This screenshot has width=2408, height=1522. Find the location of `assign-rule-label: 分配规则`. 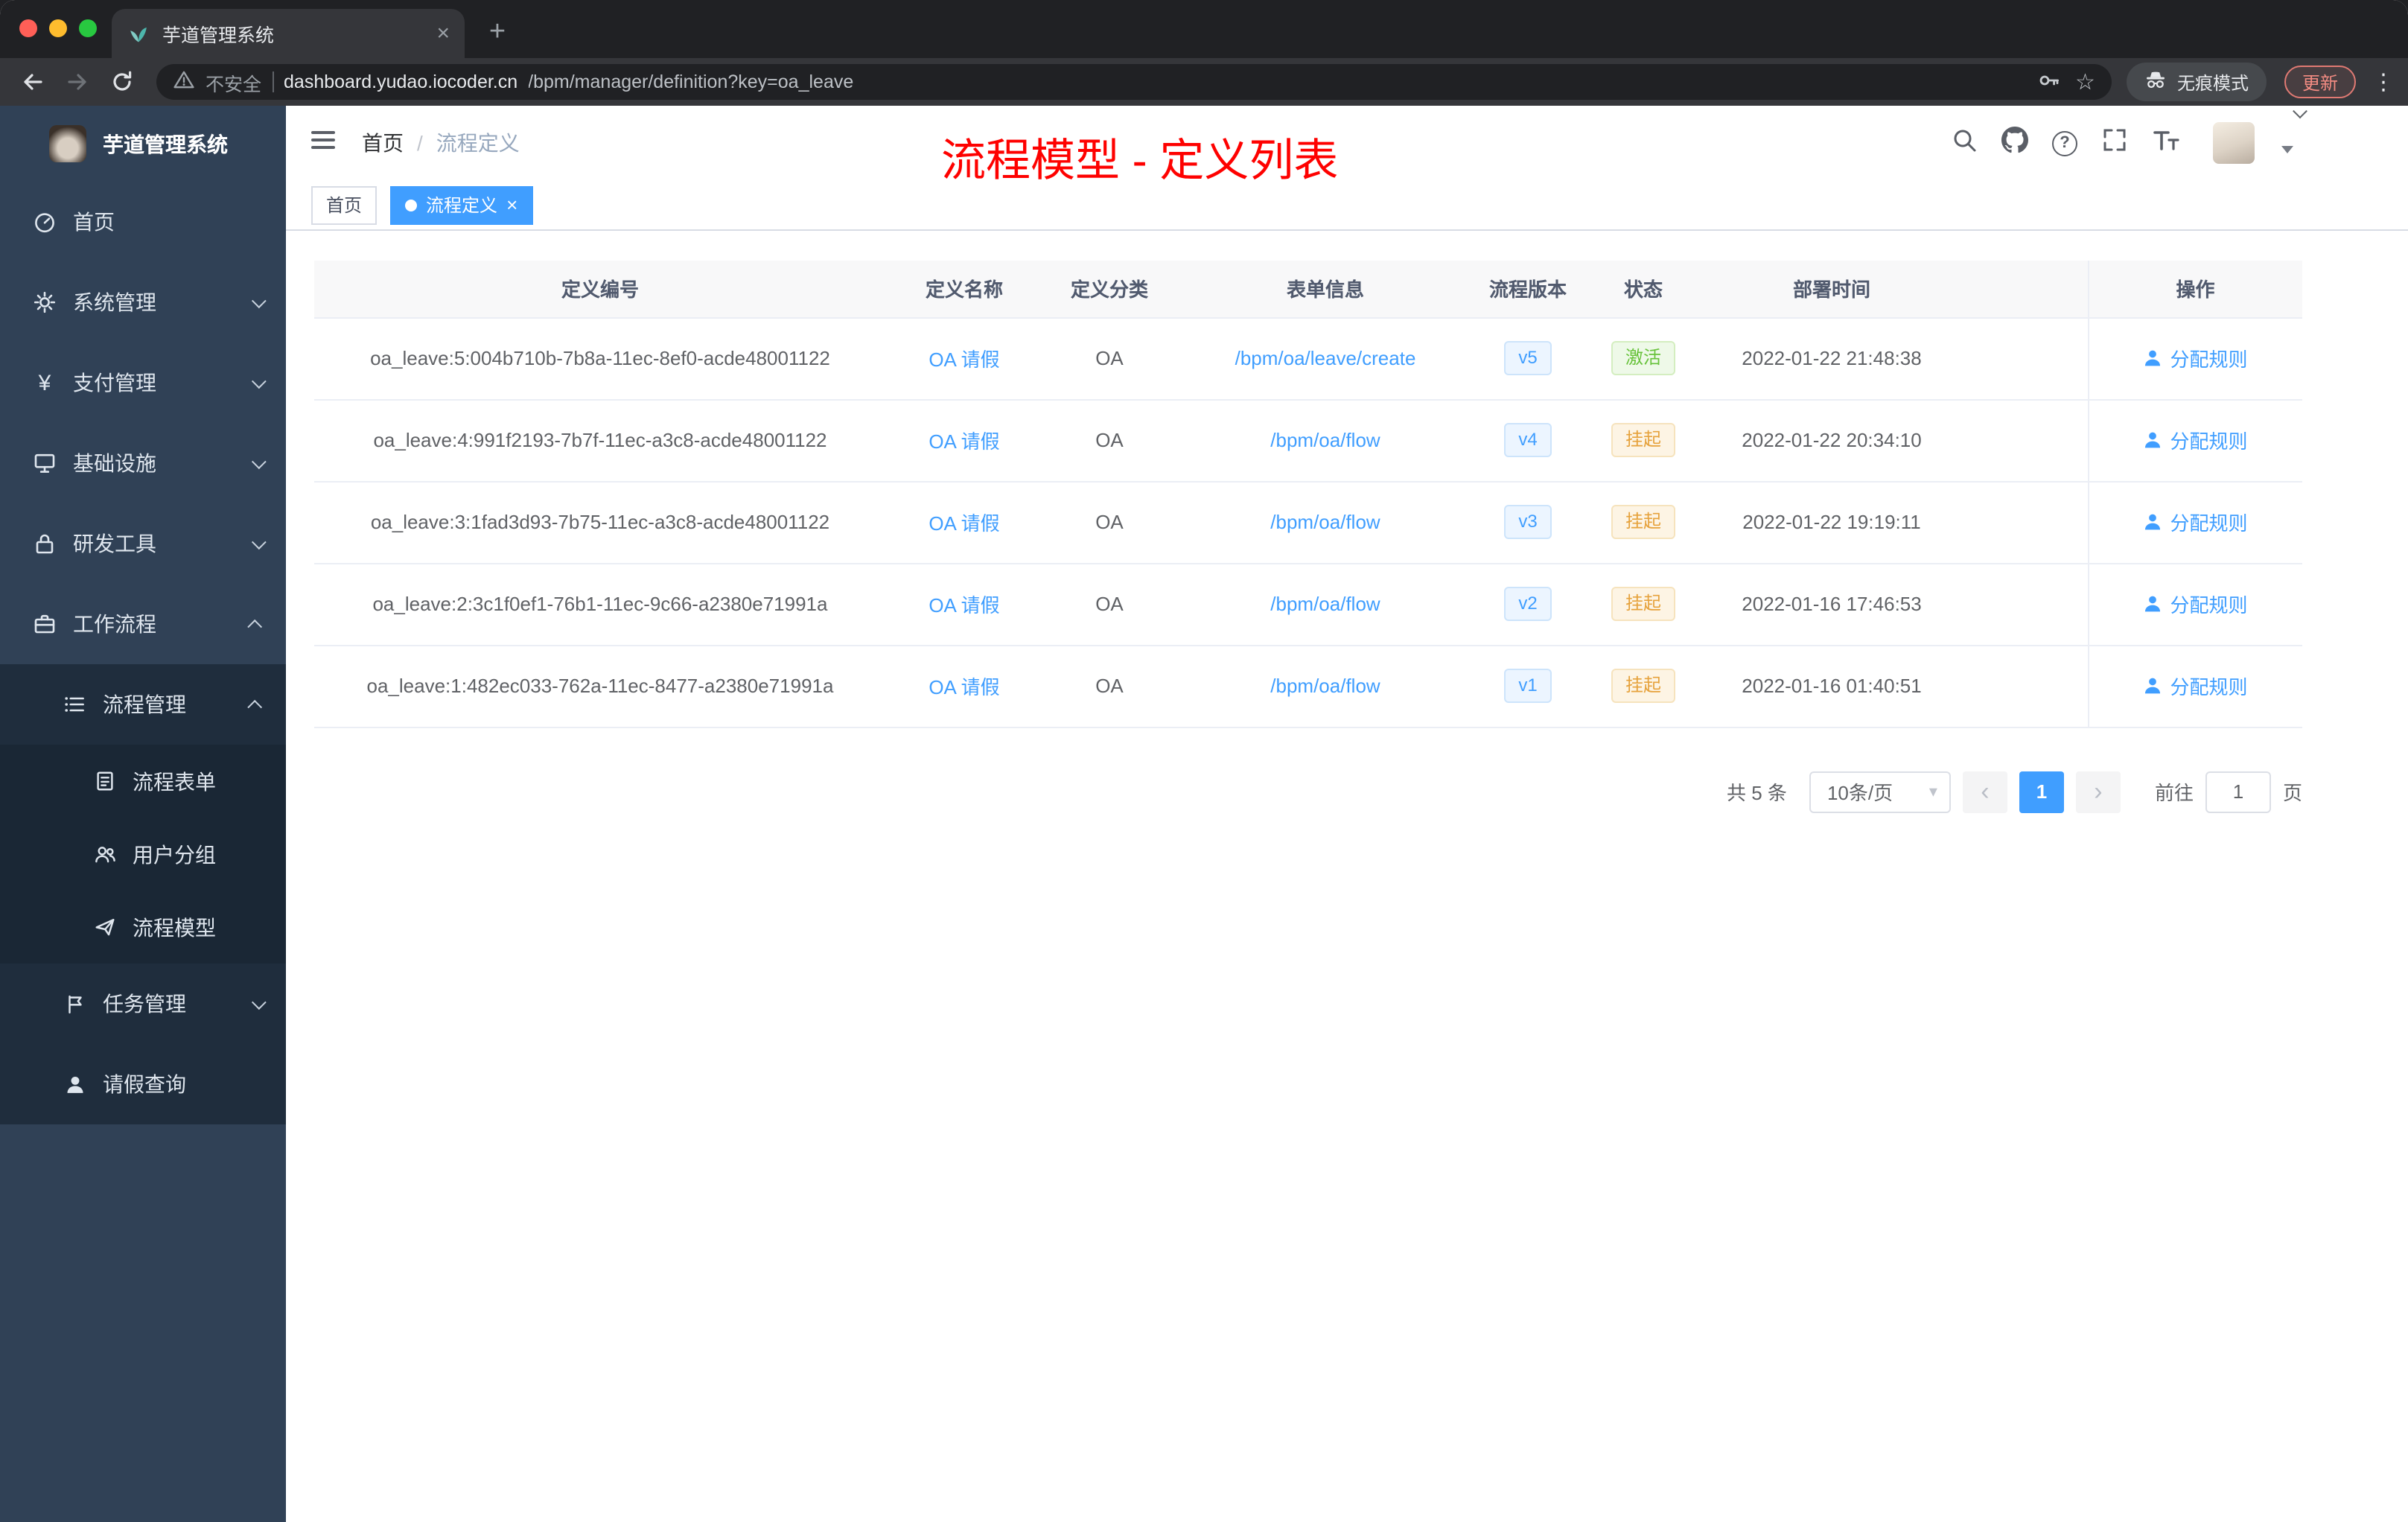

assign-rule-label: 分配规则 is located at coordinates (2209, 359).